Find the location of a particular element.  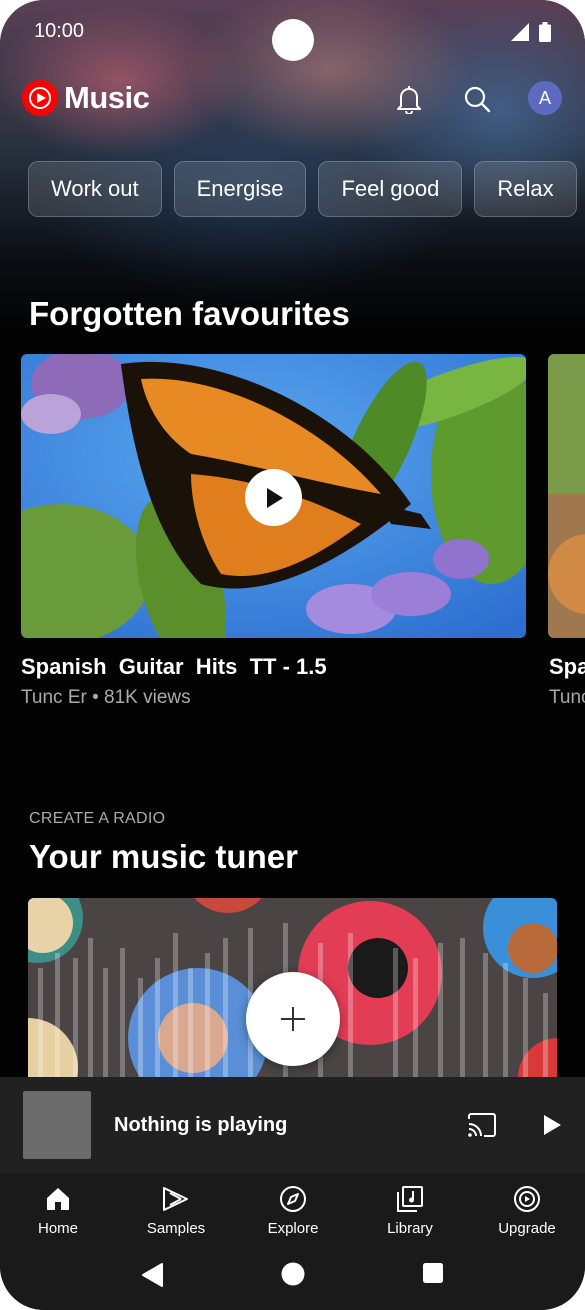

mini-player-artwork is located at coordinates (57, 1125).